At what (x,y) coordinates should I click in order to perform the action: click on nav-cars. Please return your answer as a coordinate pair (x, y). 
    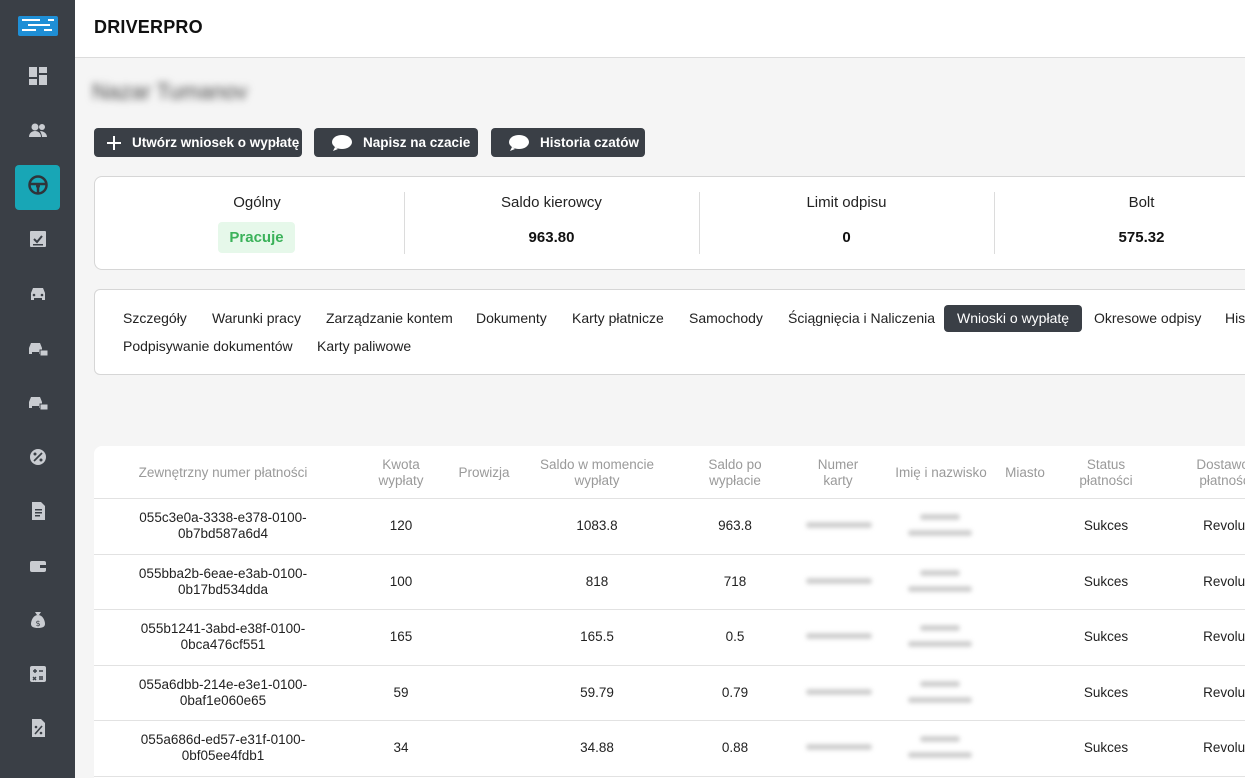
    Looking at the image, I should click on (37, 296).